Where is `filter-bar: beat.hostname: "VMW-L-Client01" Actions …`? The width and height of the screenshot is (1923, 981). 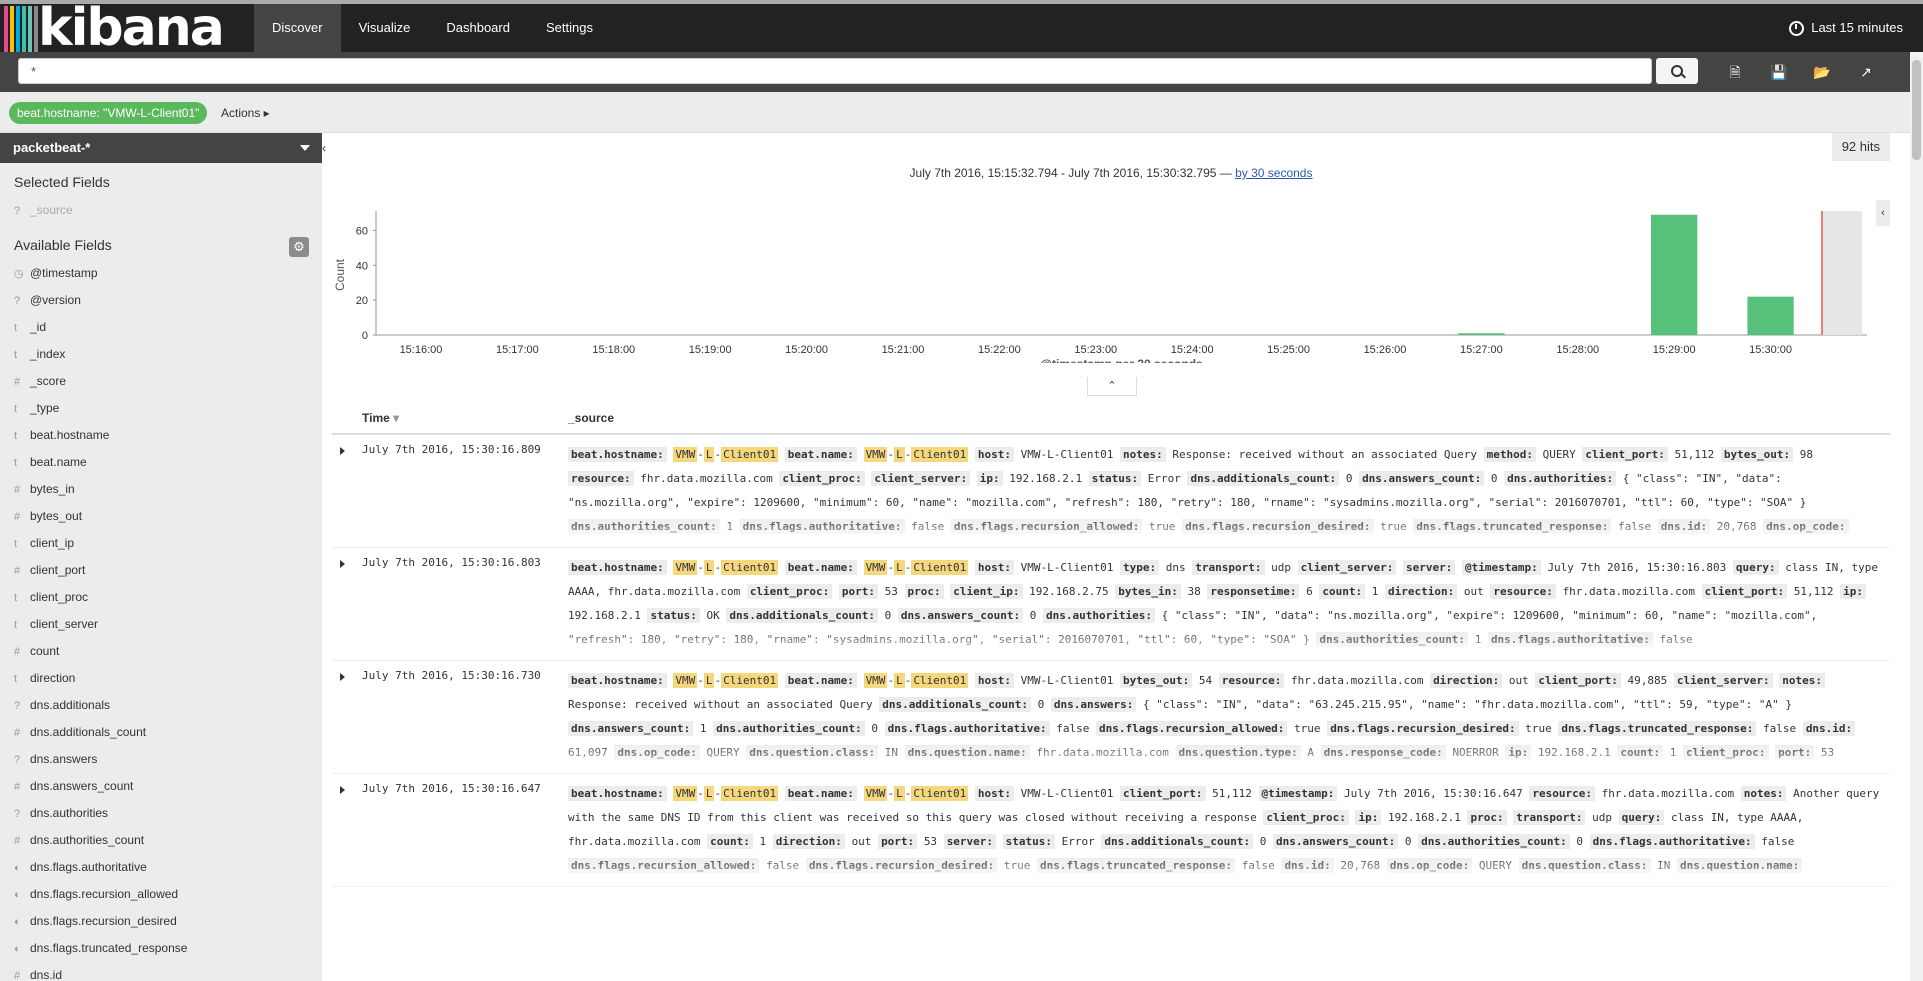
filter-bar: beat.hostname: "VMW-L-Client01" Actions … is located at coordinates (955, 112).